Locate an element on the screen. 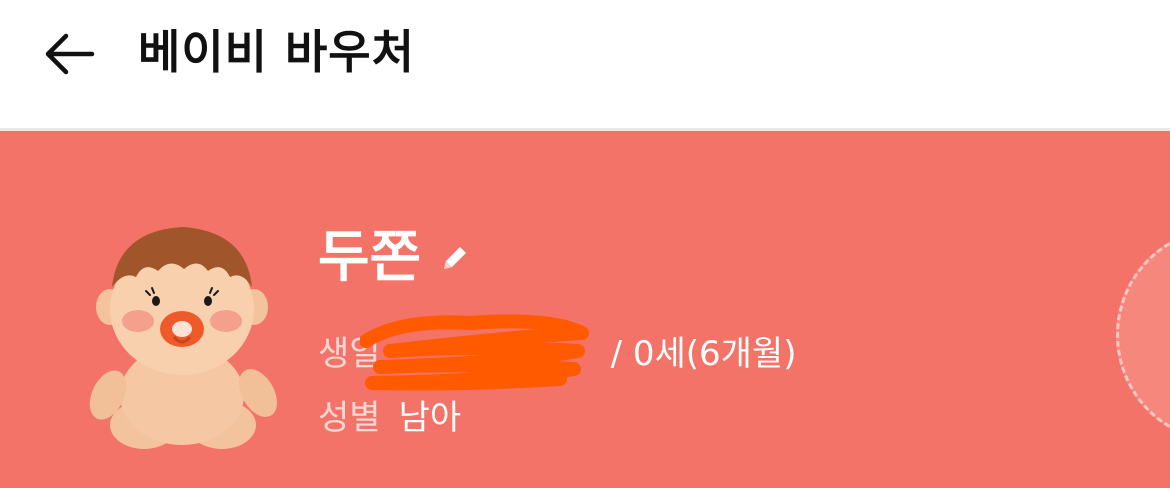  gender-label: 성별 is located at coordinates (349, 418).